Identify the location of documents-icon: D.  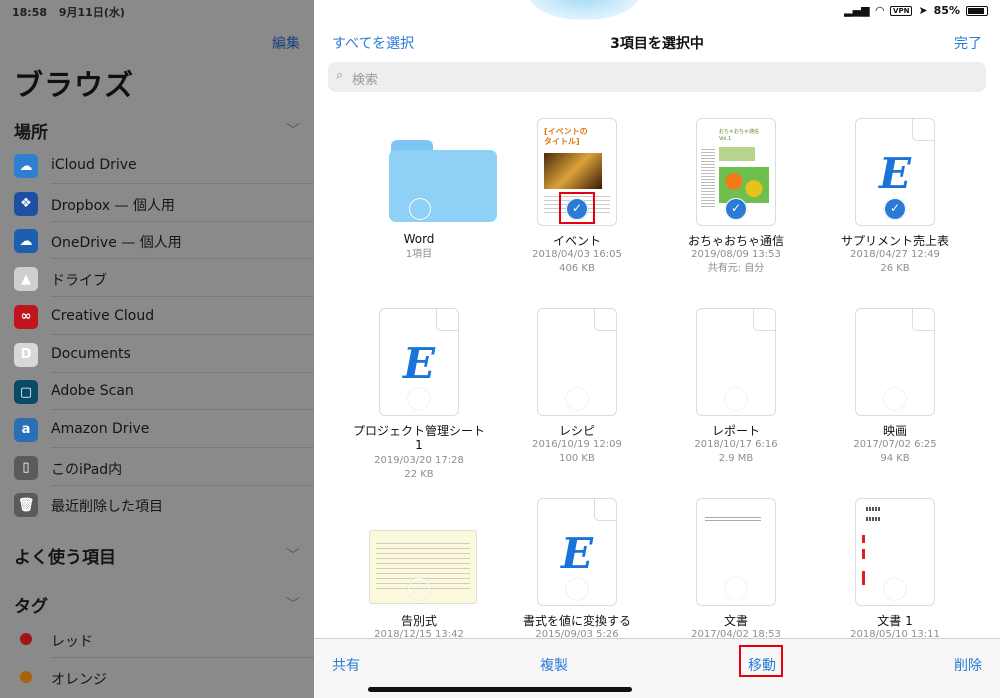
(26, 354).